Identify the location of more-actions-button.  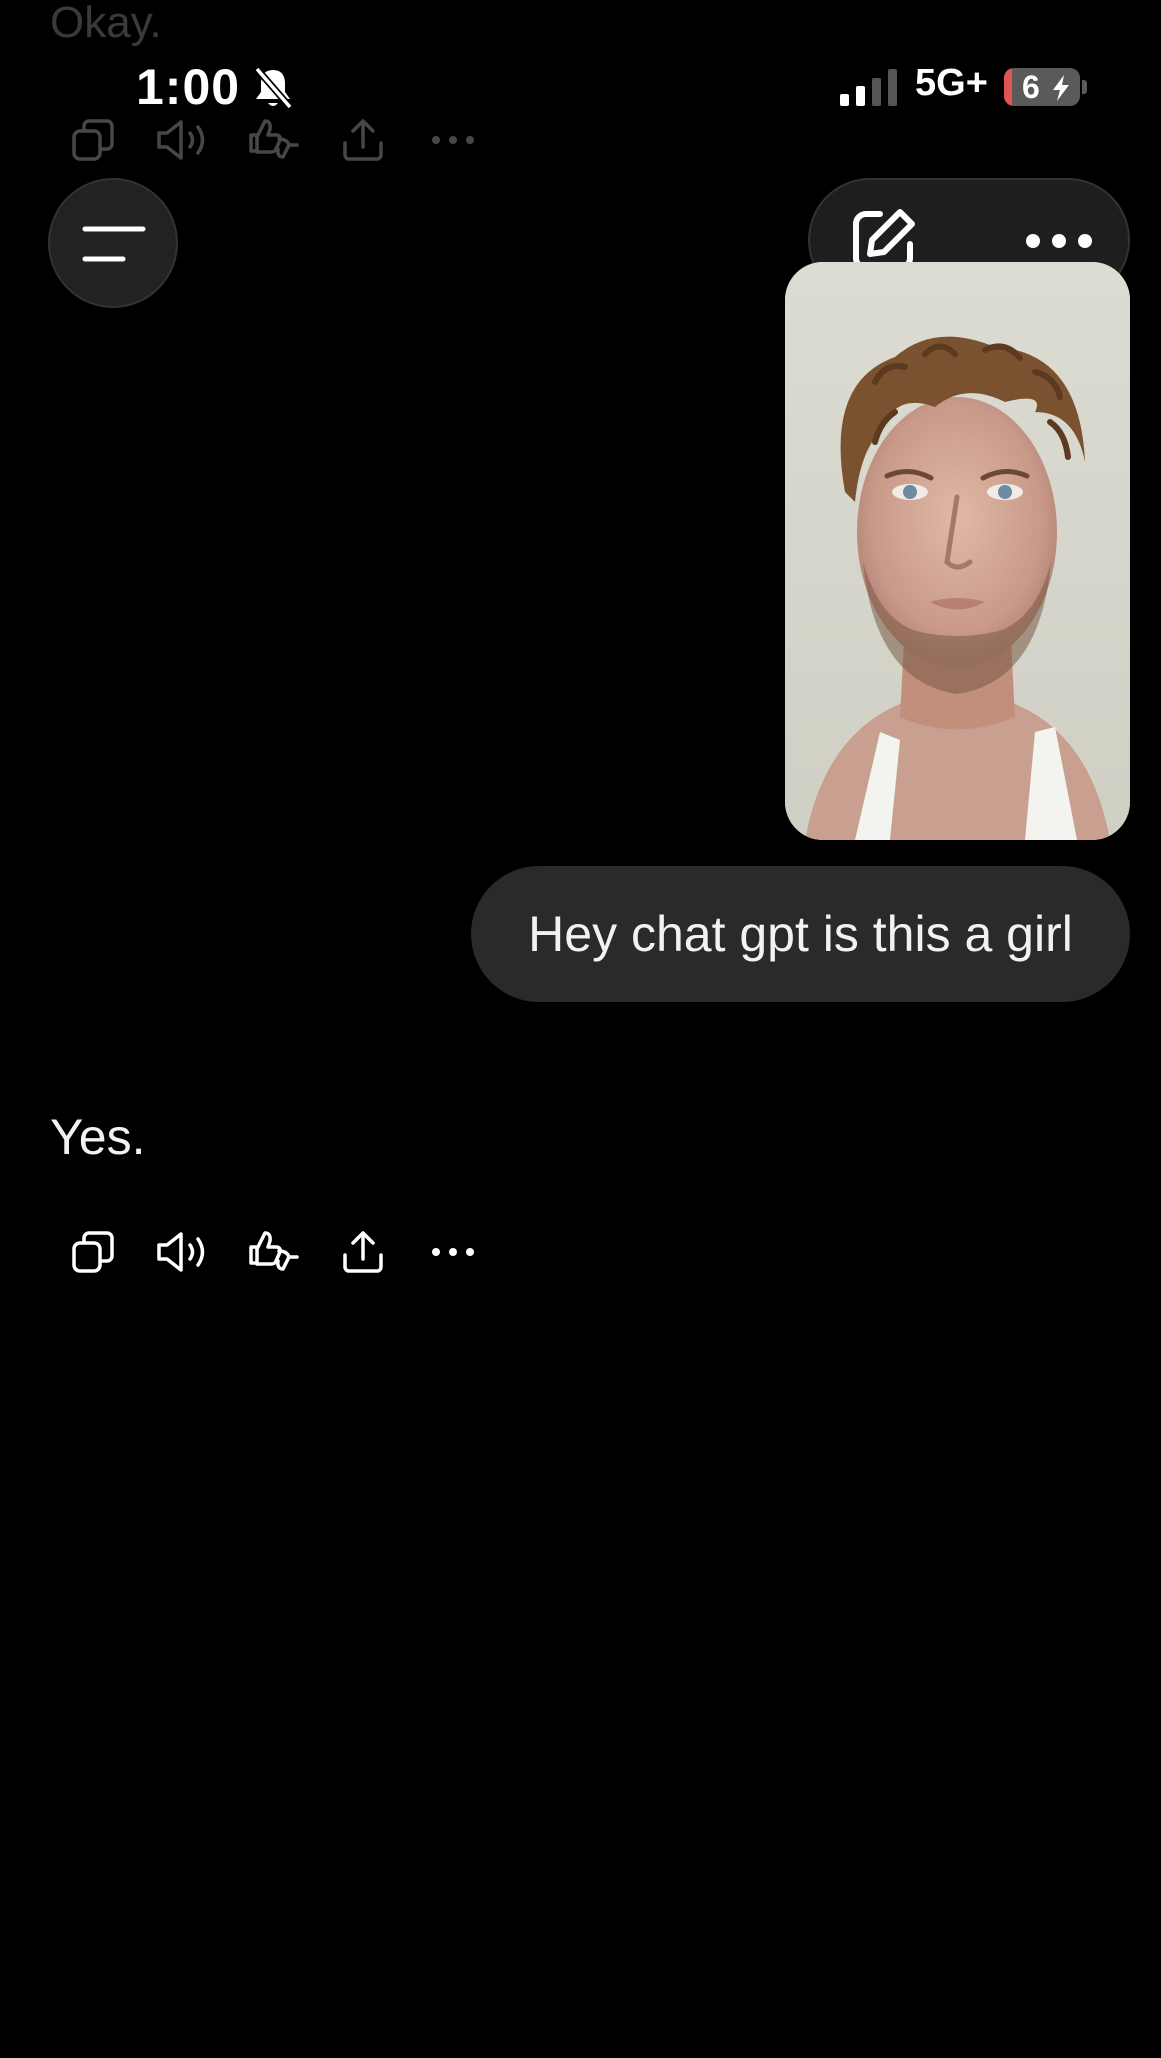
(453, 1252).